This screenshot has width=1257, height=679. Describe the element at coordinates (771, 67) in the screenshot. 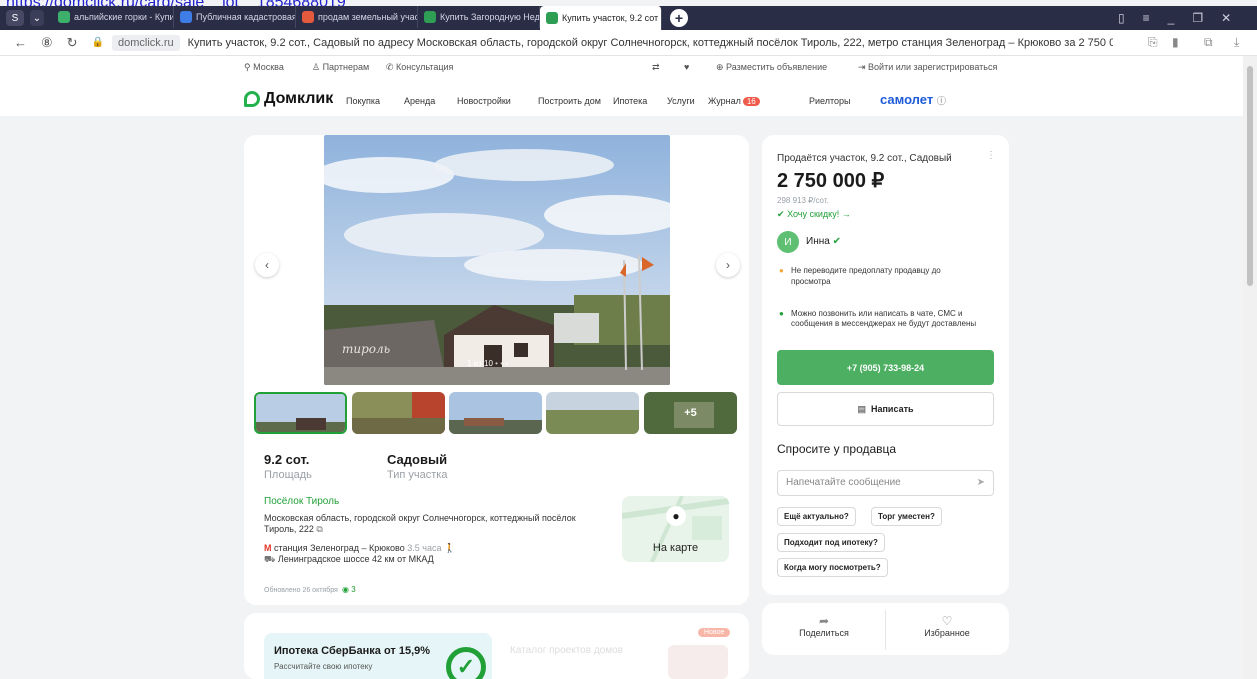

I see `post-ad-link: ⊕ Разместить объявление` at that location.